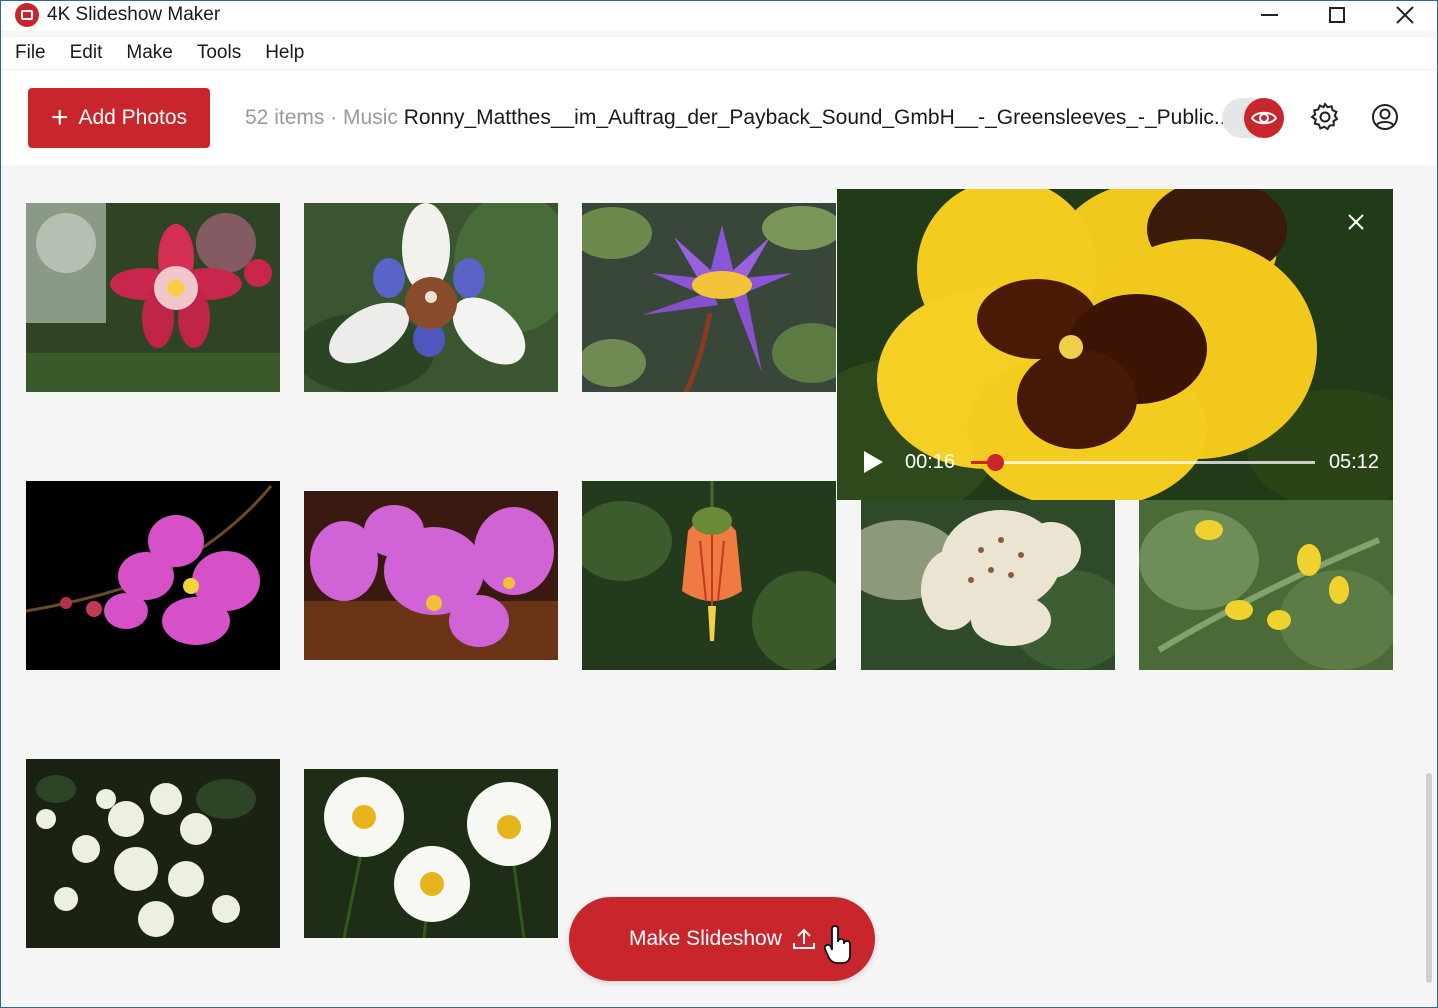 The image size is (1438, 1008). I want to click on seek-handle, so click(996, 462).